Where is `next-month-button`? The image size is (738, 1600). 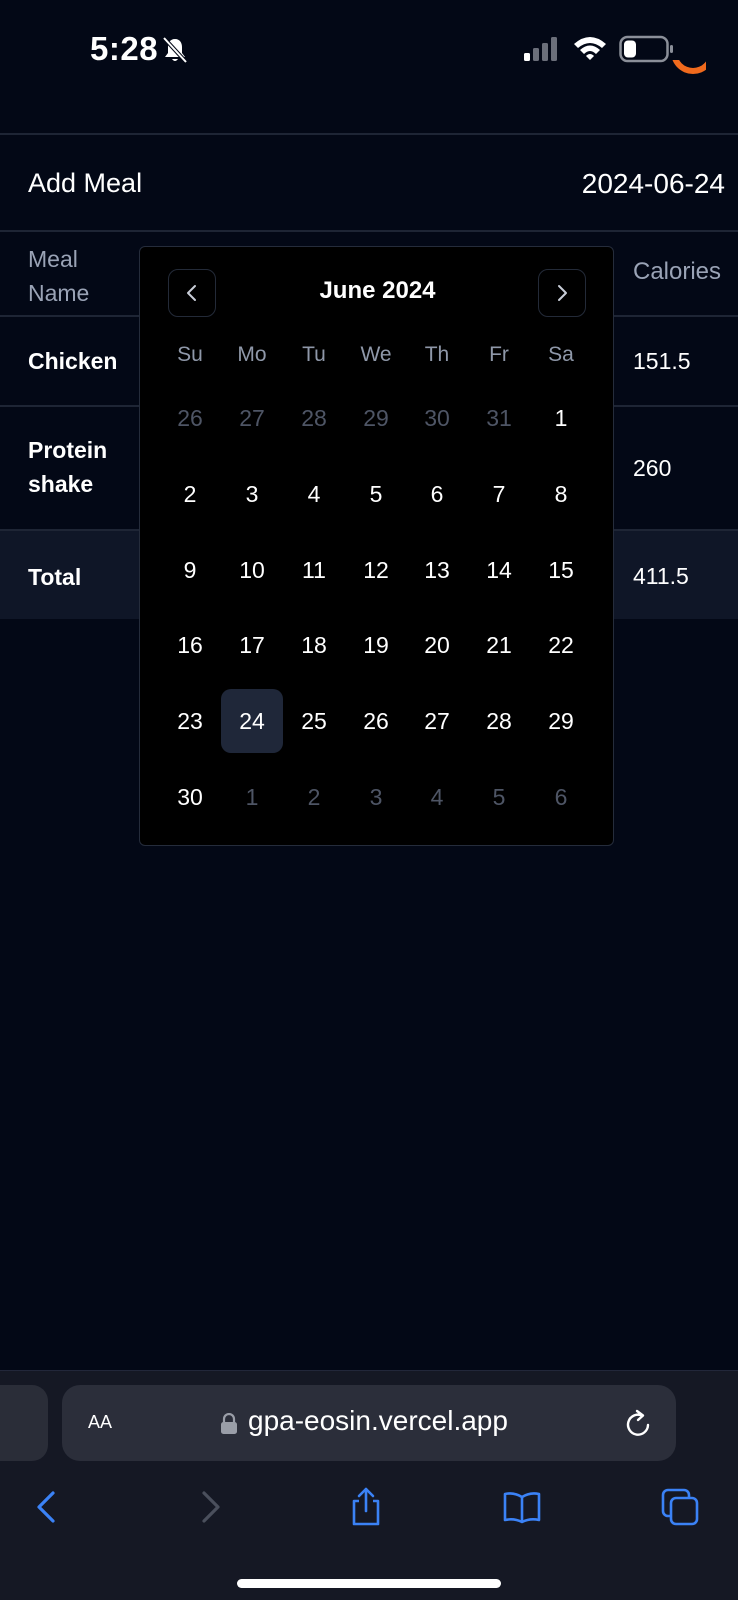 next-month-button is located at coordinates (562, 293).